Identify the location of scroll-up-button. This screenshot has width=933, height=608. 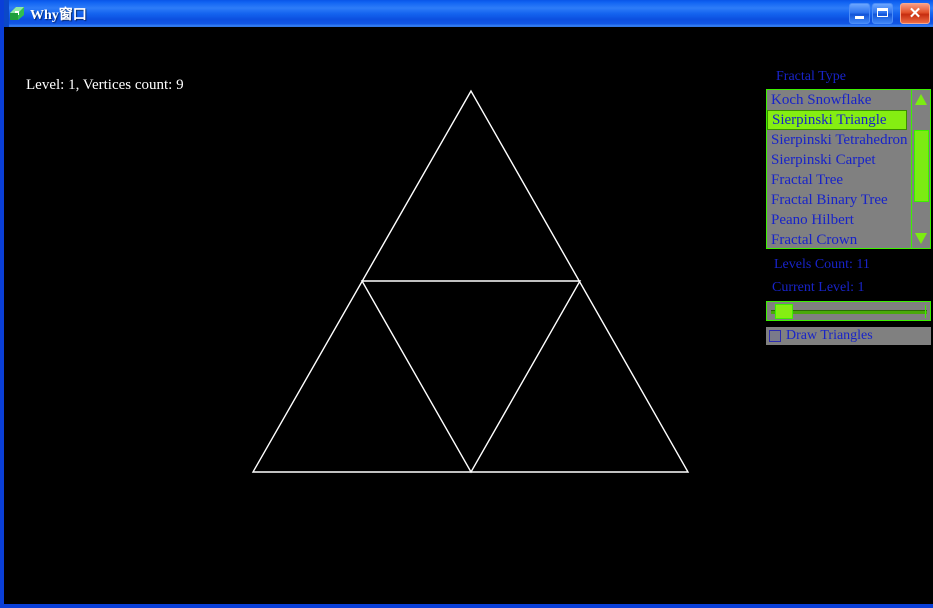
(921, 99).